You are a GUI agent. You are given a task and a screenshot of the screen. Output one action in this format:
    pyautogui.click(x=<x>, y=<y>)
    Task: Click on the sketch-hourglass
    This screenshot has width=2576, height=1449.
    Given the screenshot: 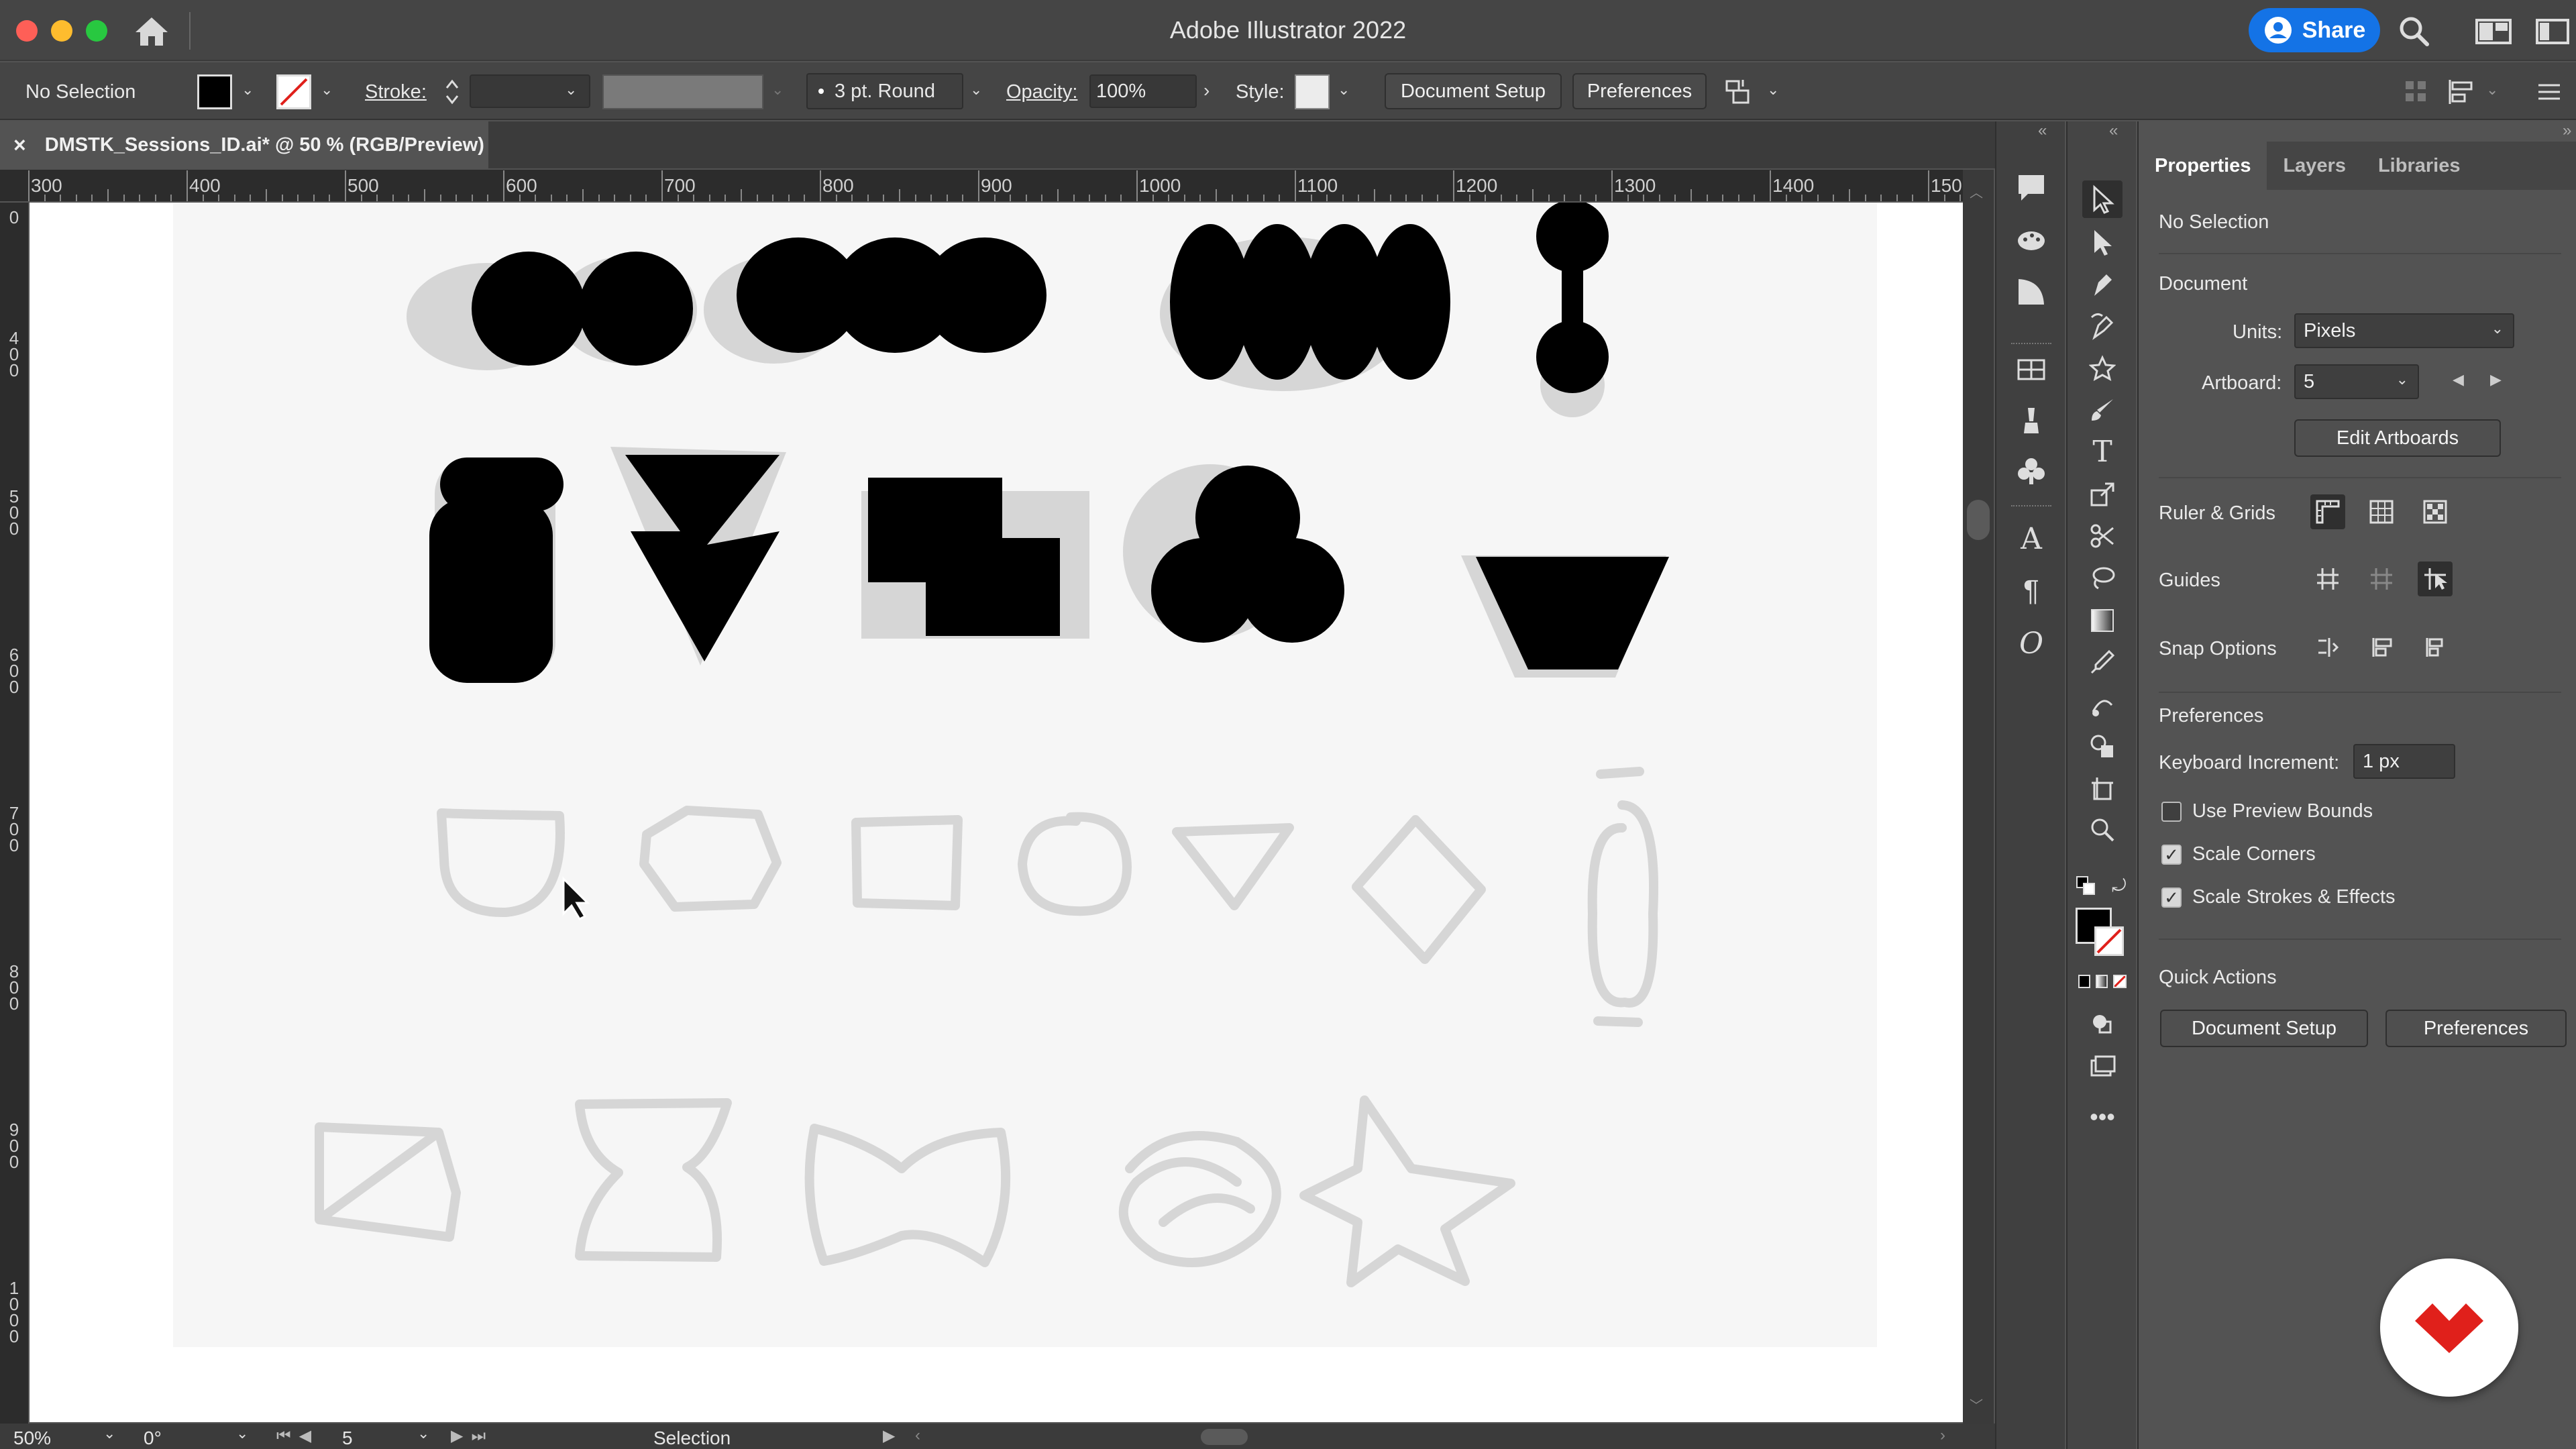 What is the action you would take?
    pyautogui.click(x=653, y=1180)
    